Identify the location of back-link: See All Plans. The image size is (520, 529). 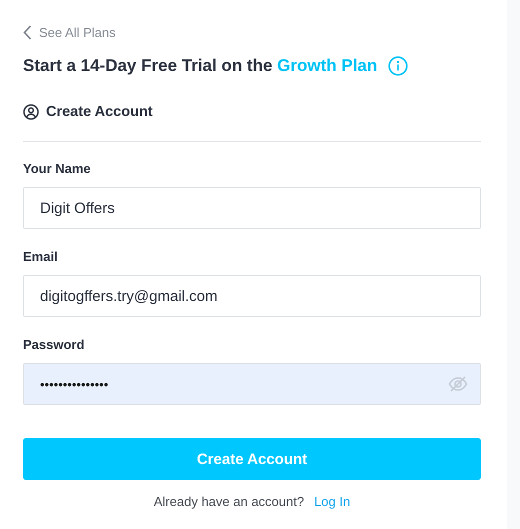
(69, 32).